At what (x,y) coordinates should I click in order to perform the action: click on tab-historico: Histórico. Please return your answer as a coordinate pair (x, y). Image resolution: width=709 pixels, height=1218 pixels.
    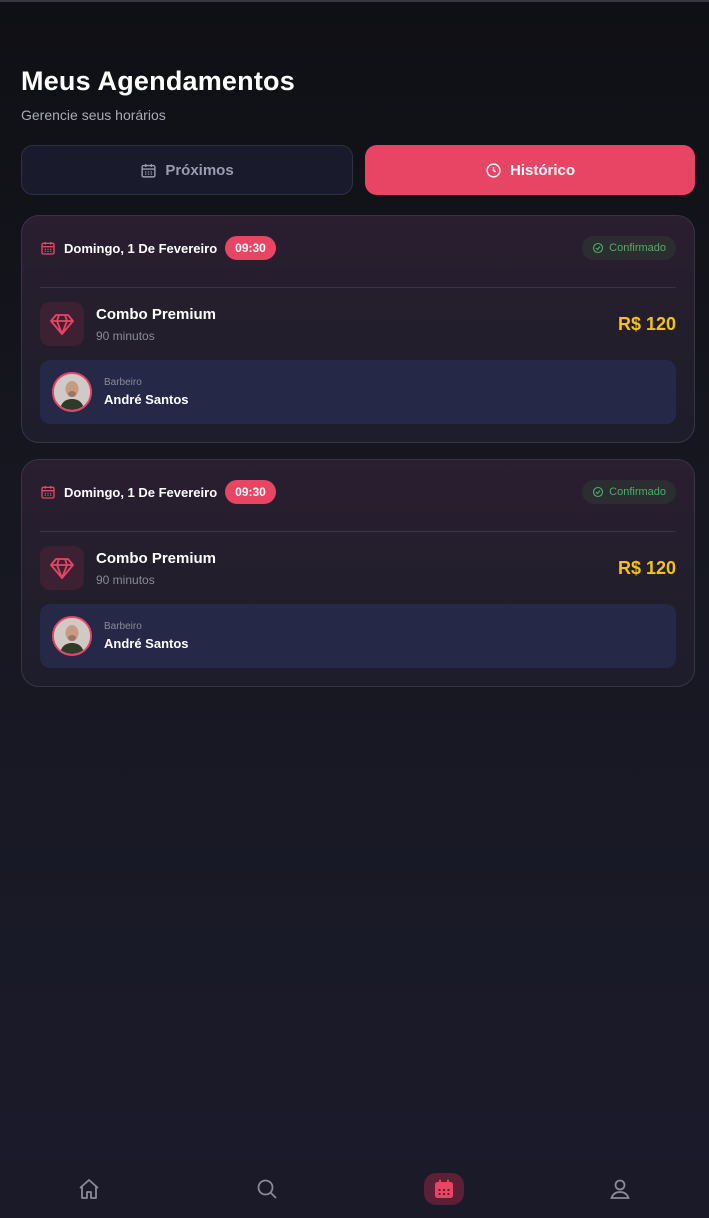
    Looking at the image, I should click on (530, 170).